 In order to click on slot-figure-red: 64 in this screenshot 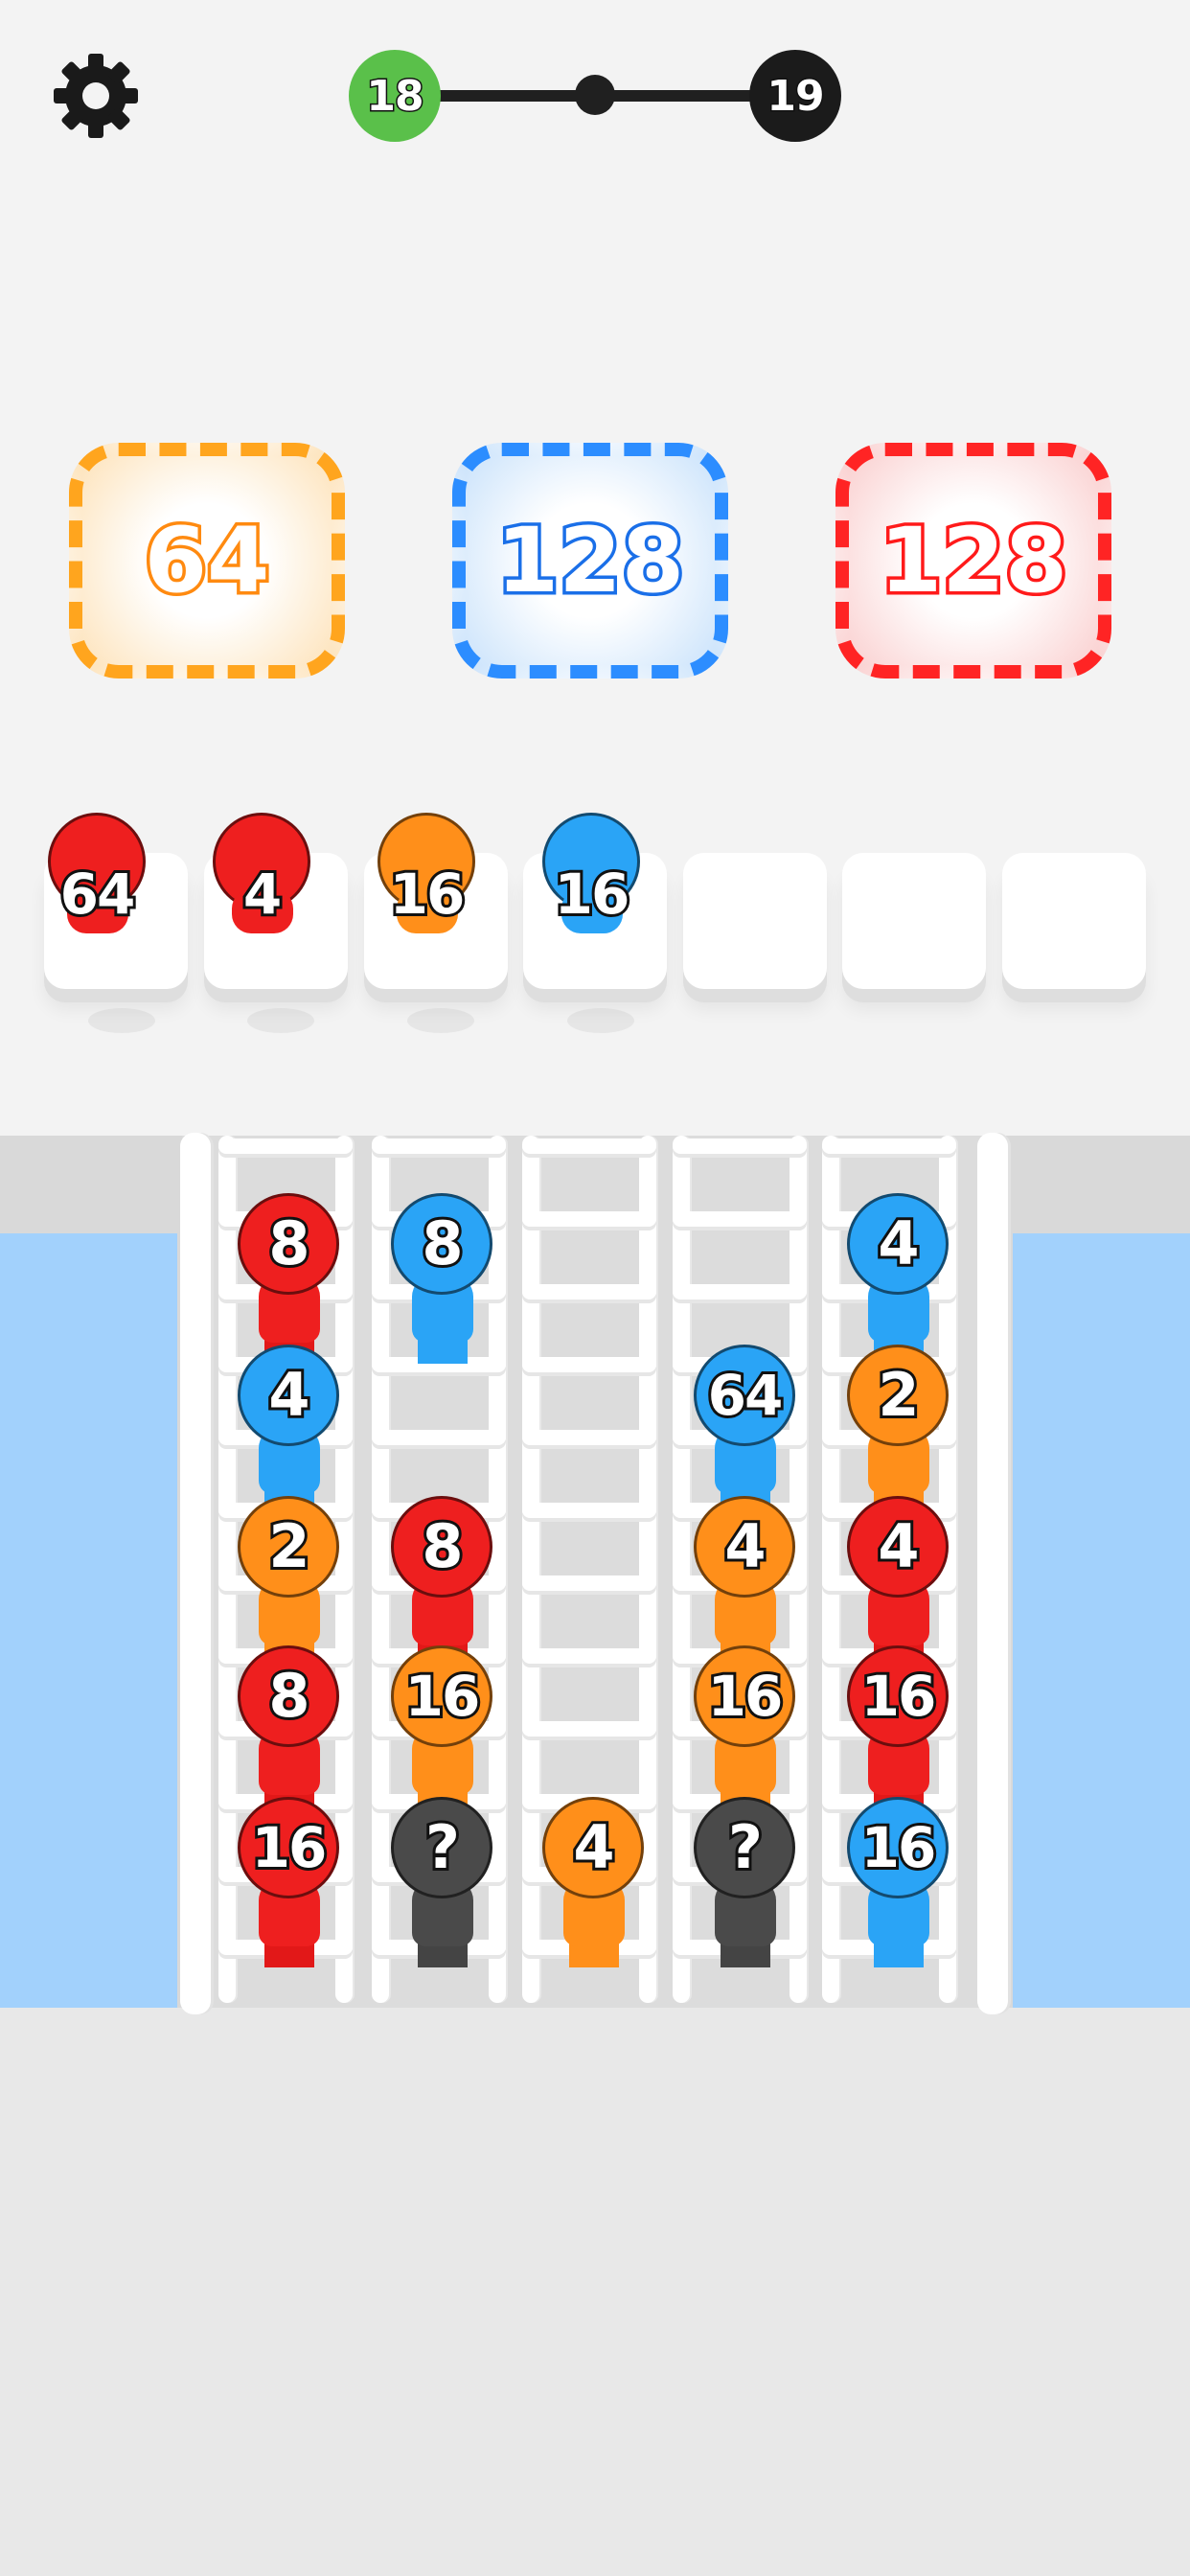, I will do `click(97, 880)`.